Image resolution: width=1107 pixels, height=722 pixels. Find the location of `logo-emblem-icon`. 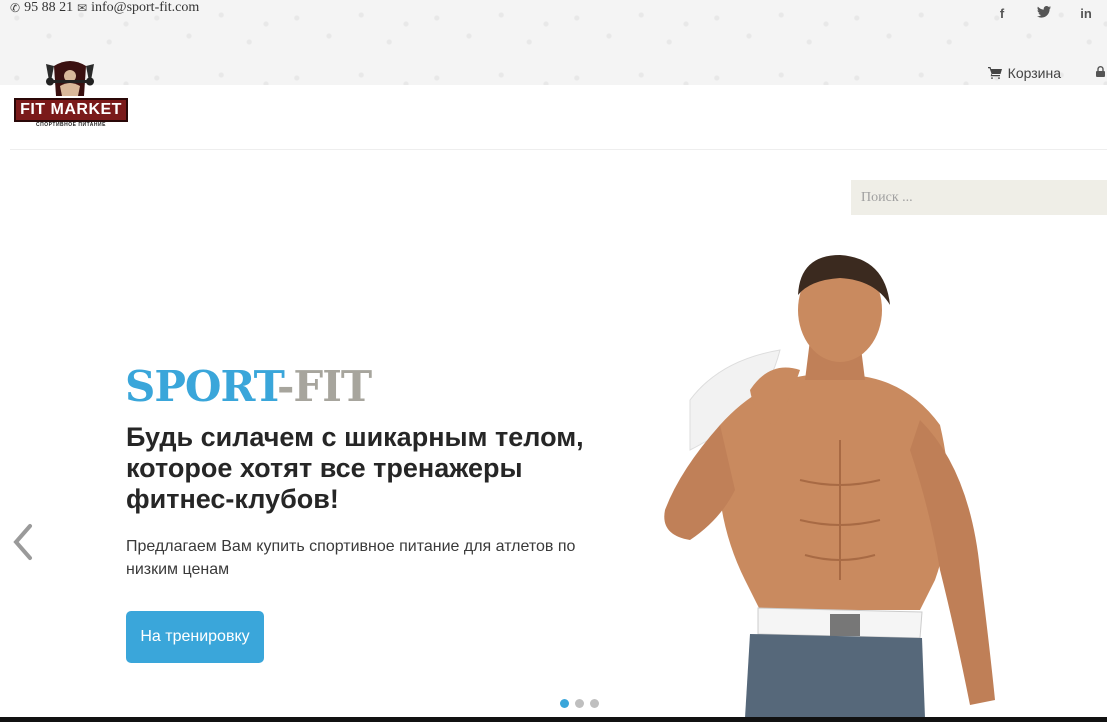

logo-emblem-icon is located at coordinates (70, 78).